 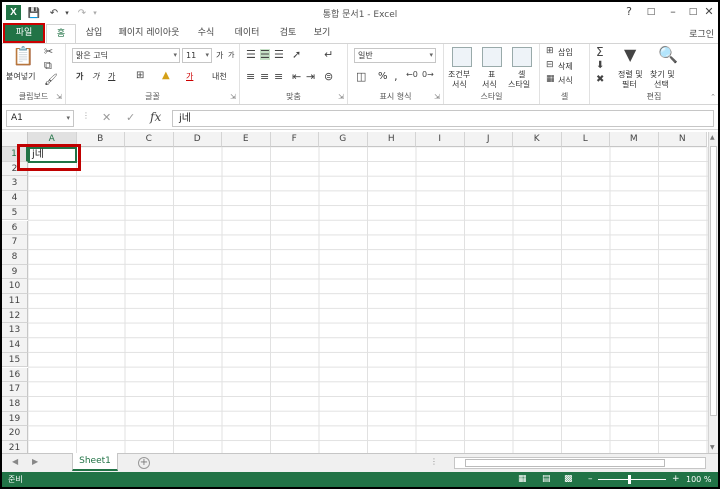 I want to click on formula-input: j네, so click(x=443, y=118).